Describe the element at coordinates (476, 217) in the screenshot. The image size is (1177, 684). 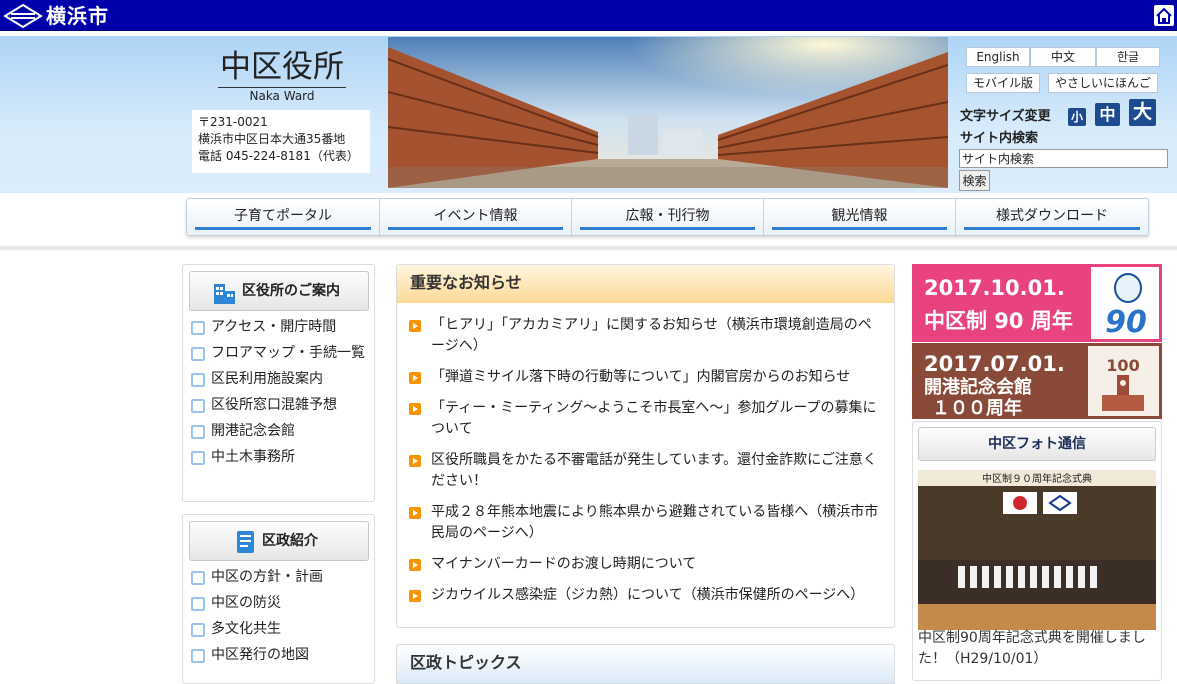
I see `nav-item-events: イベント情報` at that location.